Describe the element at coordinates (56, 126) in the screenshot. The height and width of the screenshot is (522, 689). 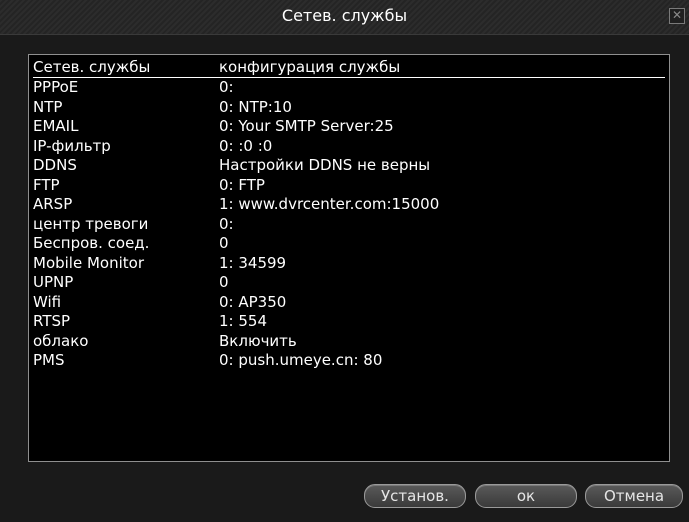
I see `service-name: EMAIL` at that location.